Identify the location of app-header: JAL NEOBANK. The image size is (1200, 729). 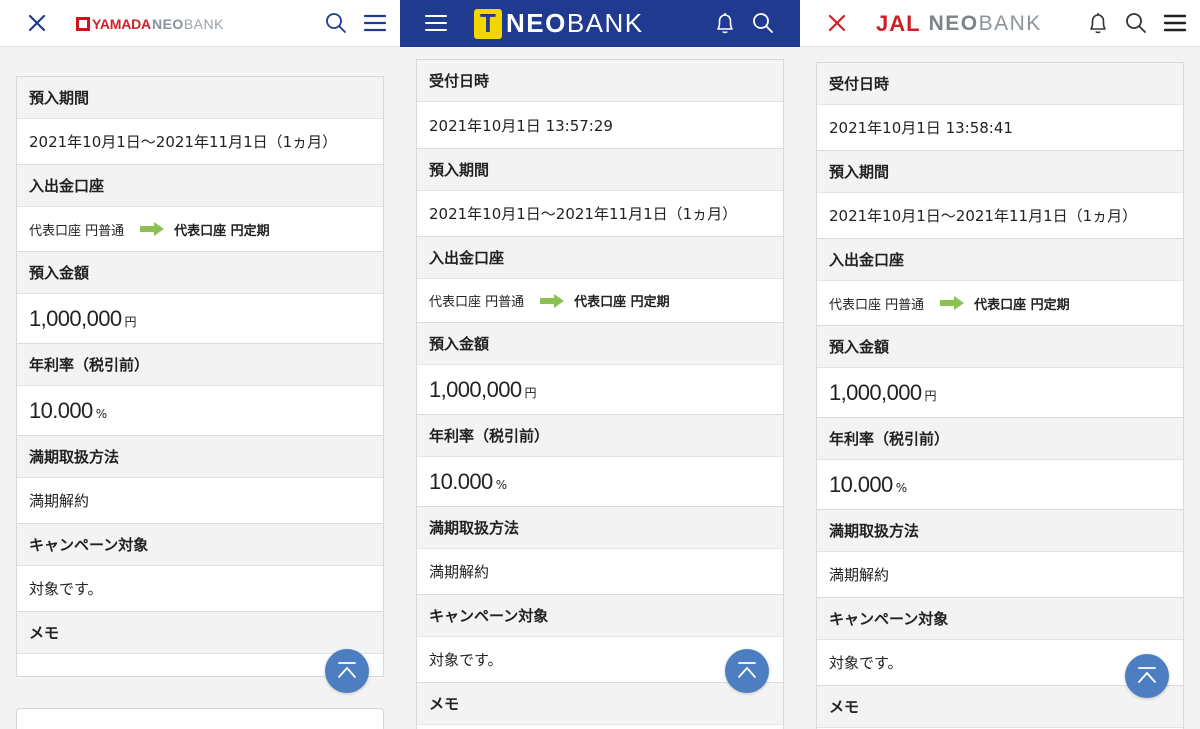
(1000, 23).